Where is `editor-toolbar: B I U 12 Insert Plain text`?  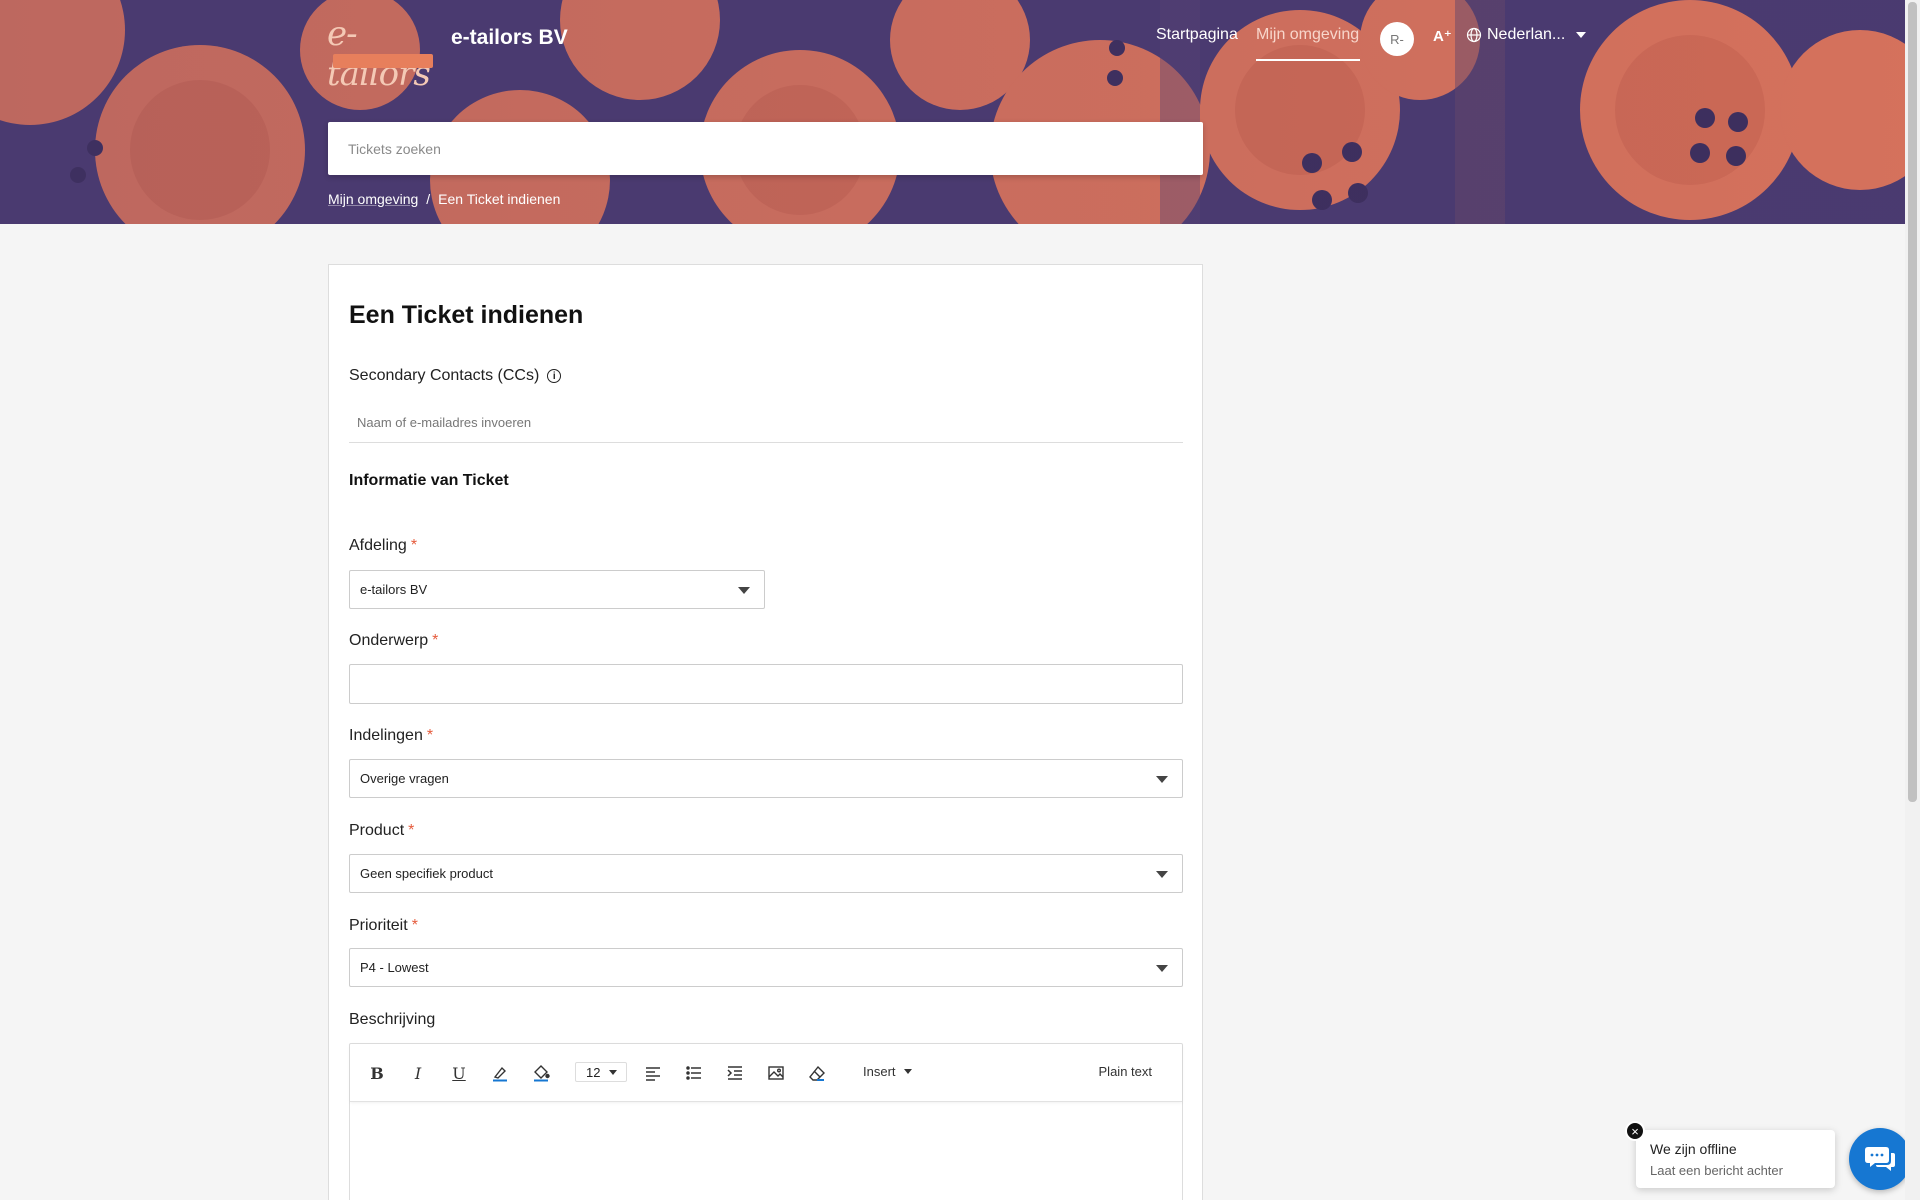 editor-toolbar: B I U 12 Insert Plain text is located at coordinates (766, 1073).